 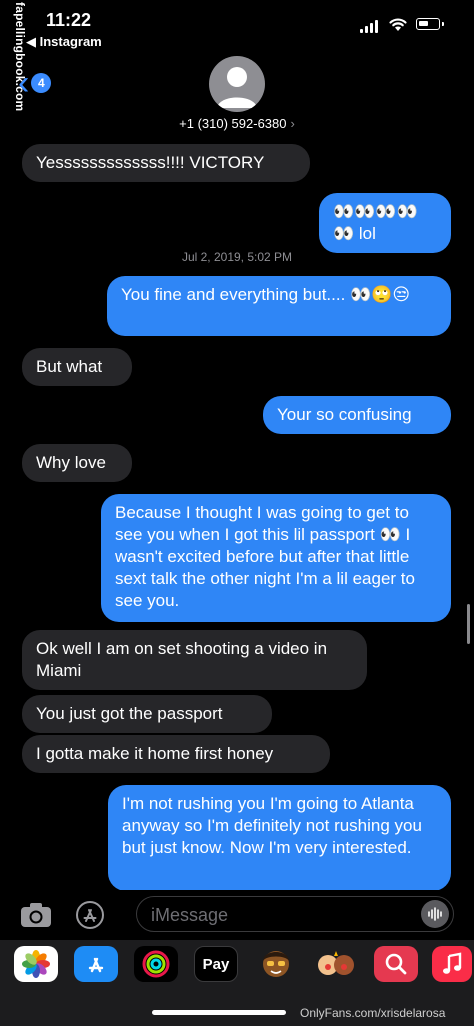 What do you see at coordinates (237, 84) in the screenshot?
I see `contact-avatar` at bounding box center [237, 84].